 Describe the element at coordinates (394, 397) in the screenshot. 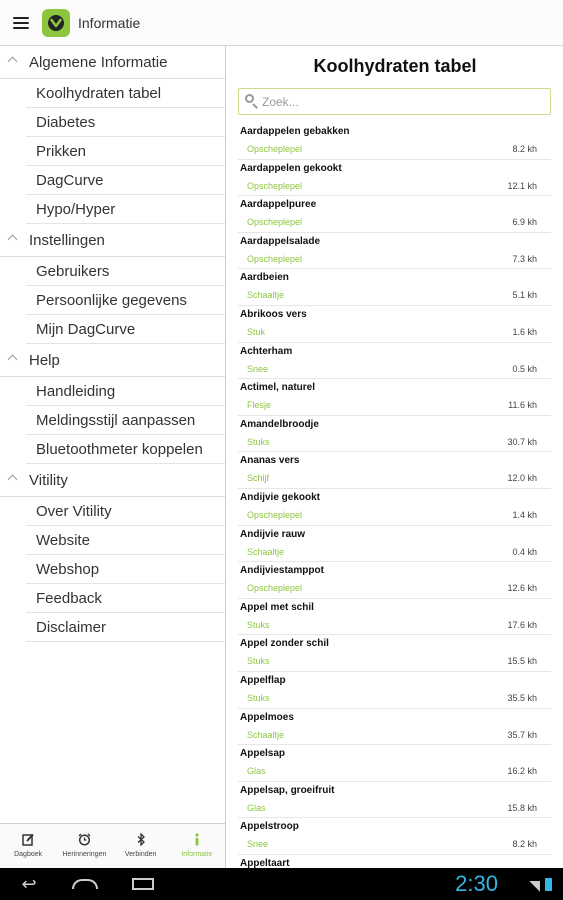

I see `list-item: Actimel, naturel Flesje 11.6 kh` at that location.